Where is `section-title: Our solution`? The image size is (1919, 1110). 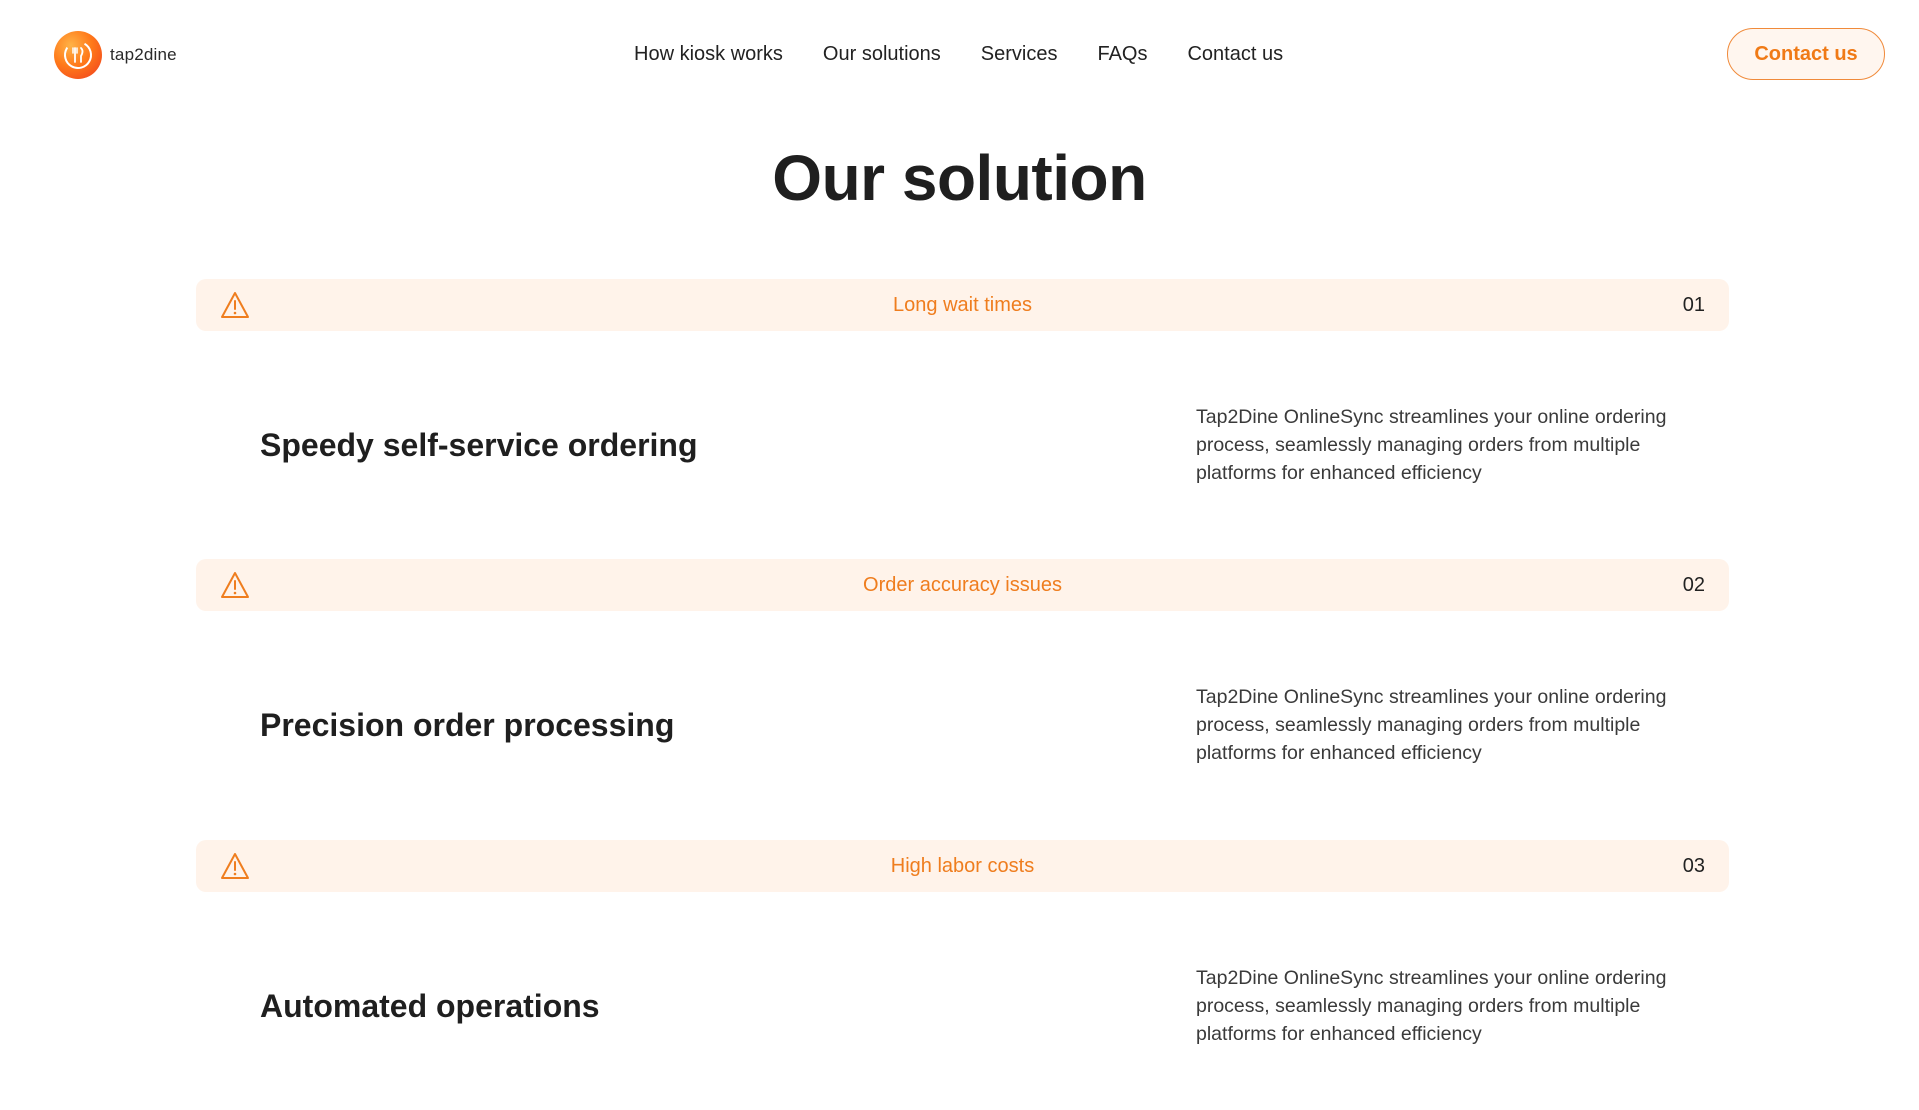
section-title: Our solution is located at coordinates (959, 178).